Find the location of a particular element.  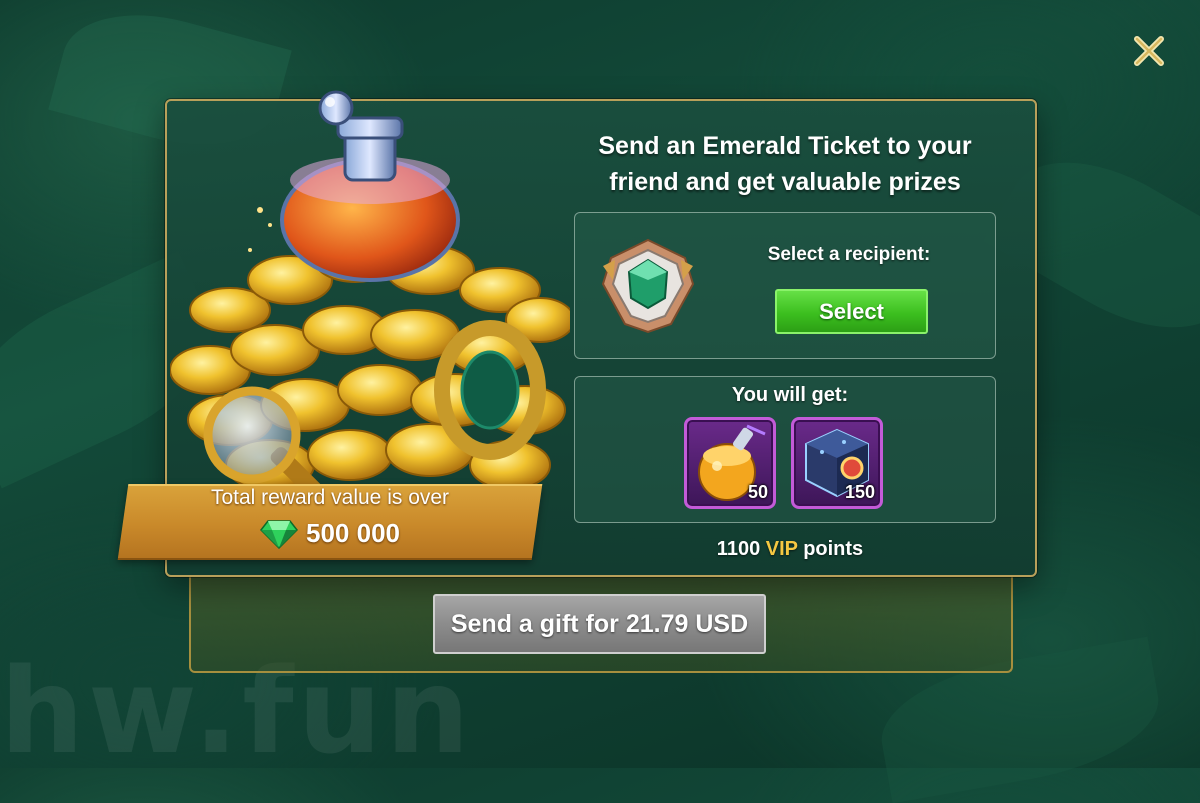

emerald-gem-icon is located at coordinates (279, 534).